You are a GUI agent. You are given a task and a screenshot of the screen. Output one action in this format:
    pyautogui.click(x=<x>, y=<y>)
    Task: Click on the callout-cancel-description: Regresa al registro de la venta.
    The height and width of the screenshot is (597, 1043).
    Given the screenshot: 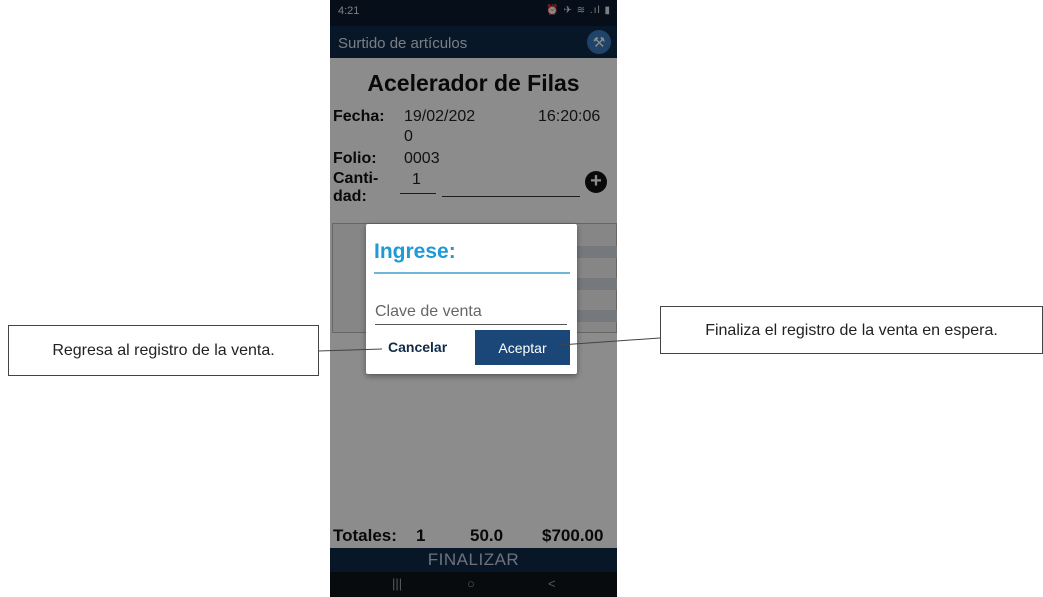 What is the action you would take?
    pyautogui.click(x=163, y=350)
    